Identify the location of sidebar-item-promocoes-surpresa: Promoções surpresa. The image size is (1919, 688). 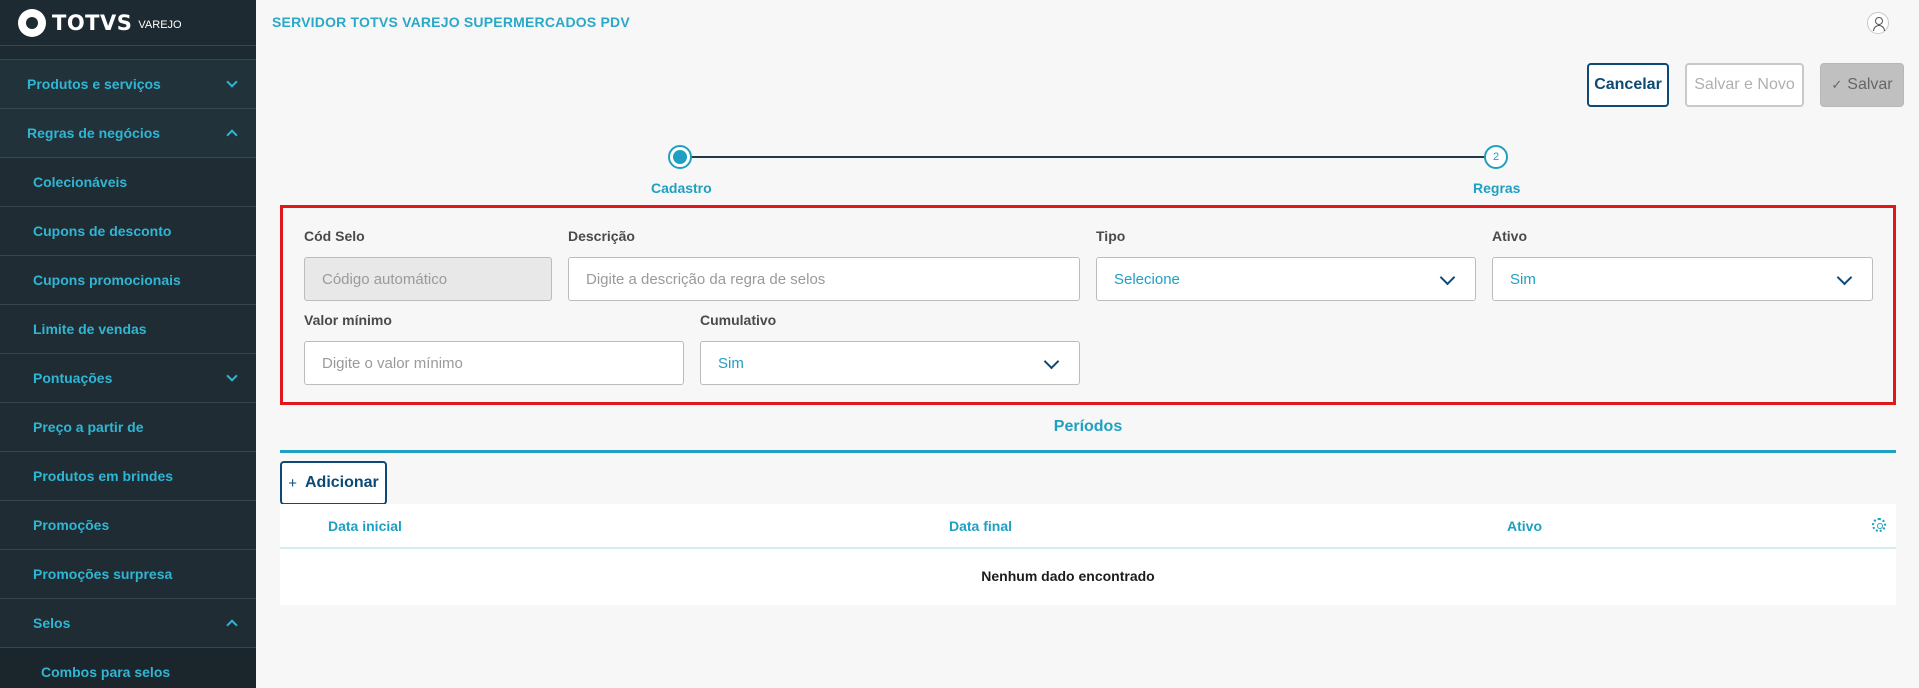
(128, 574).